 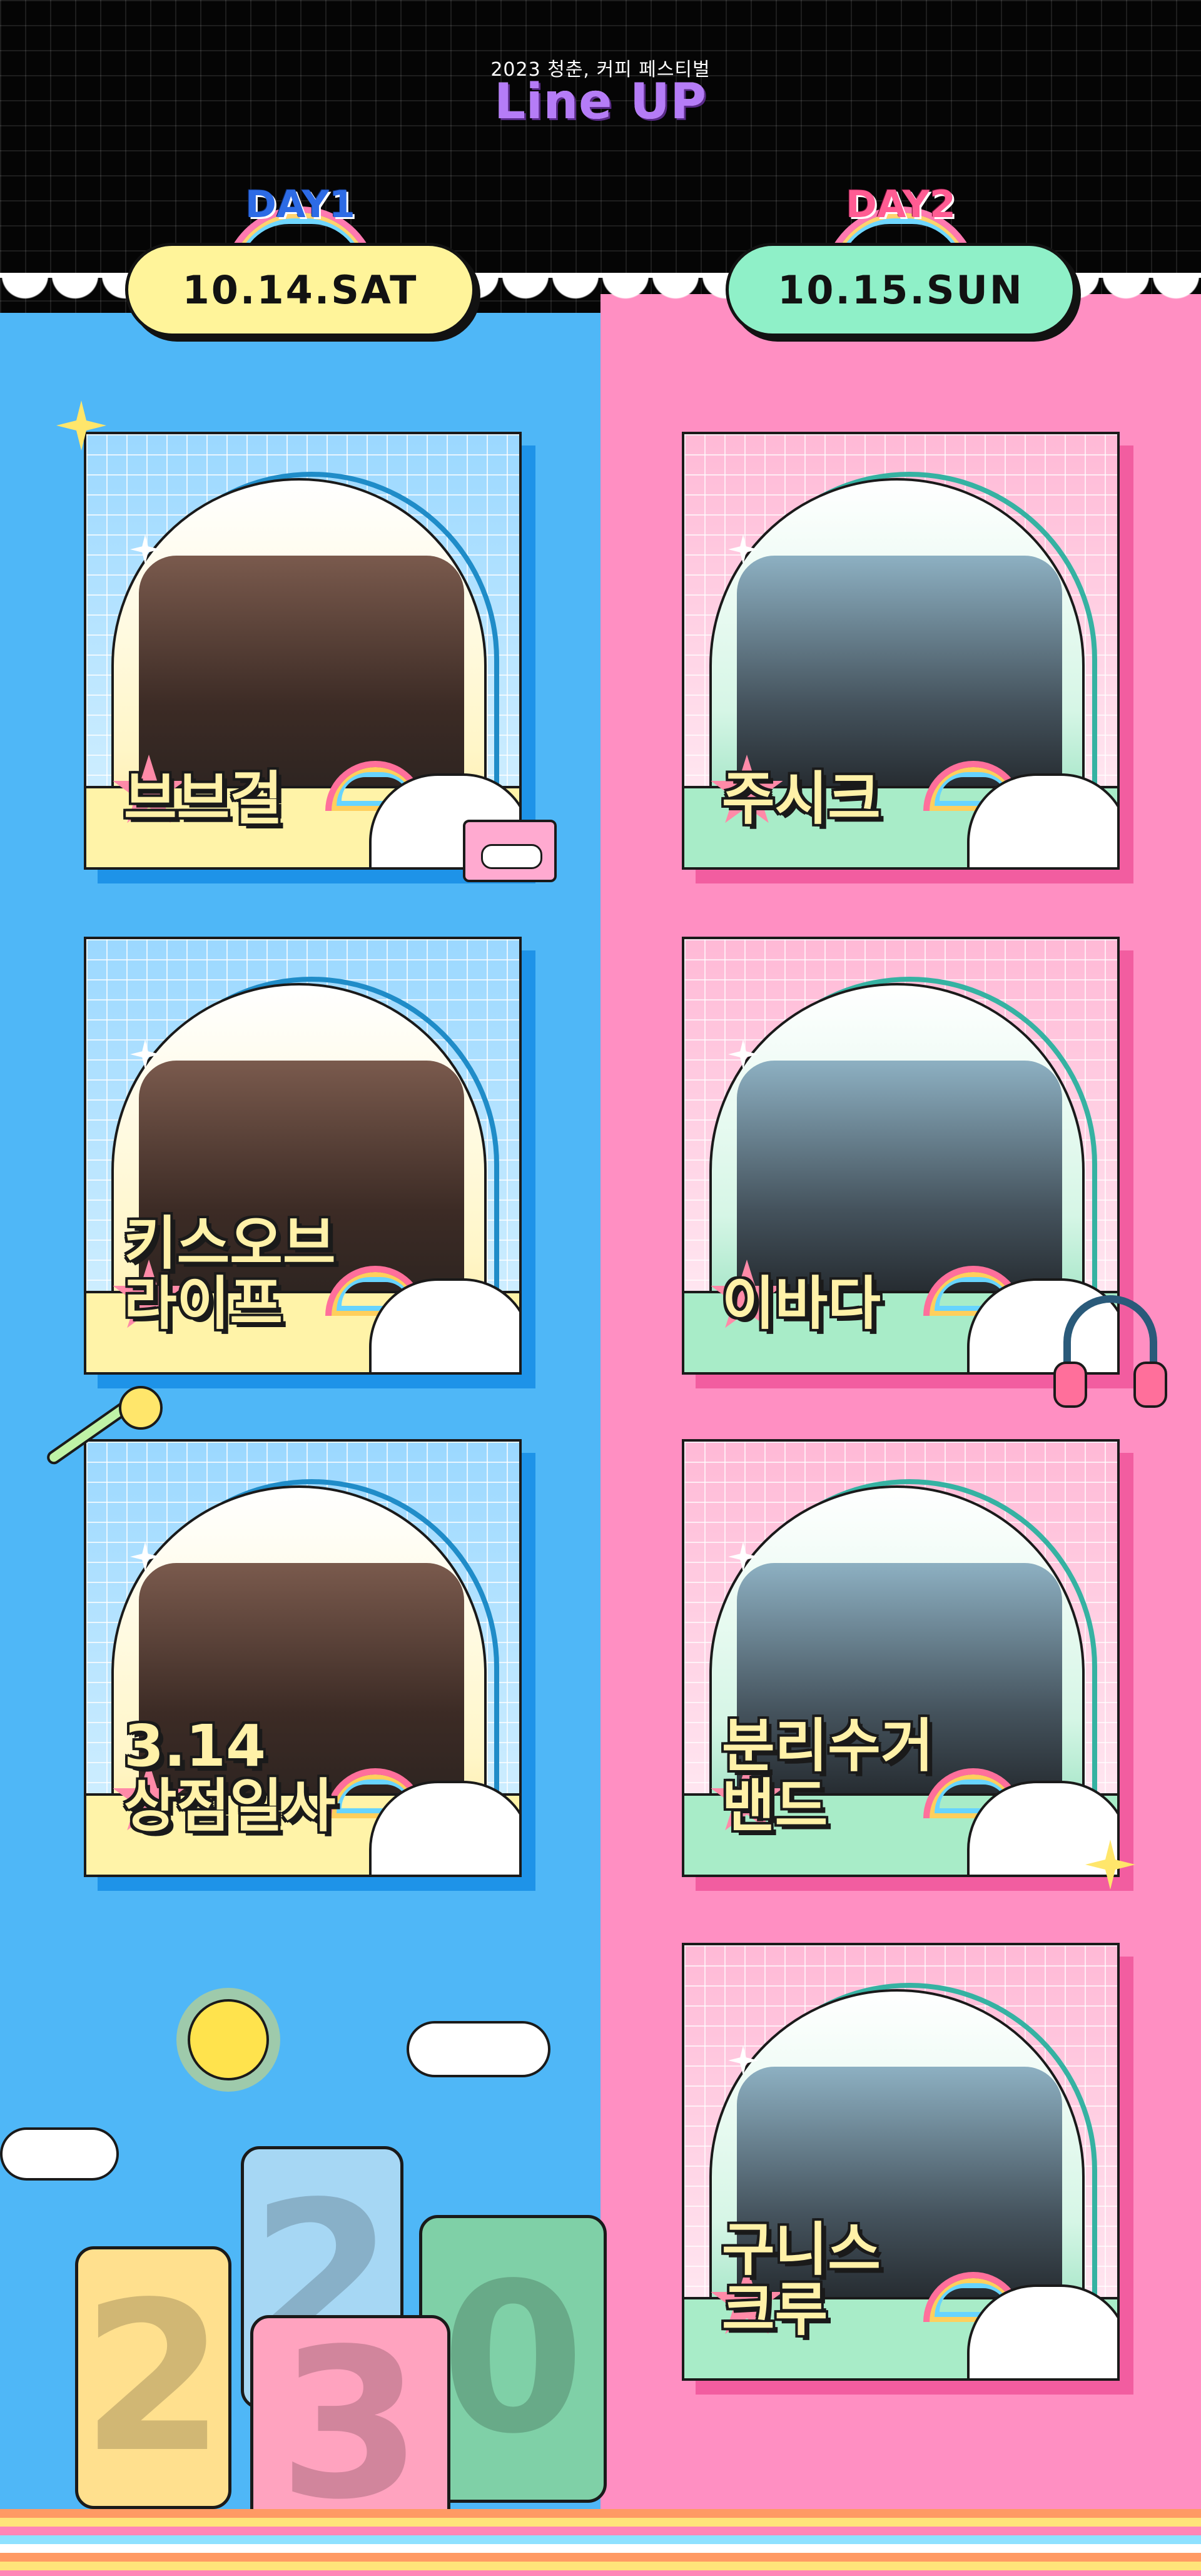 I want to click on artist-name: 분리수거 밴드, so click(x=828, y=1776).